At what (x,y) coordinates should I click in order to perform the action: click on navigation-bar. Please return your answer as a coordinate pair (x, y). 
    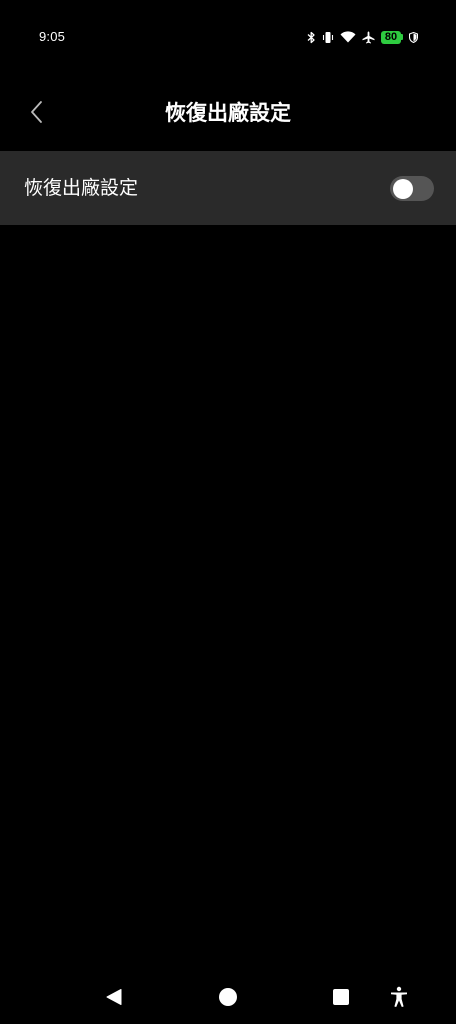
    Looking at the image, I should click on (228, 997).